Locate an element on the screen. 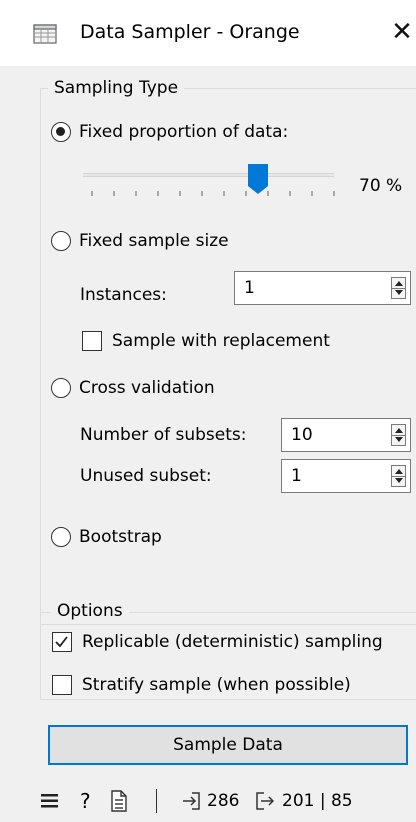 The image size is (416, 822). slider-thumb is located at coordinates (258, 179).